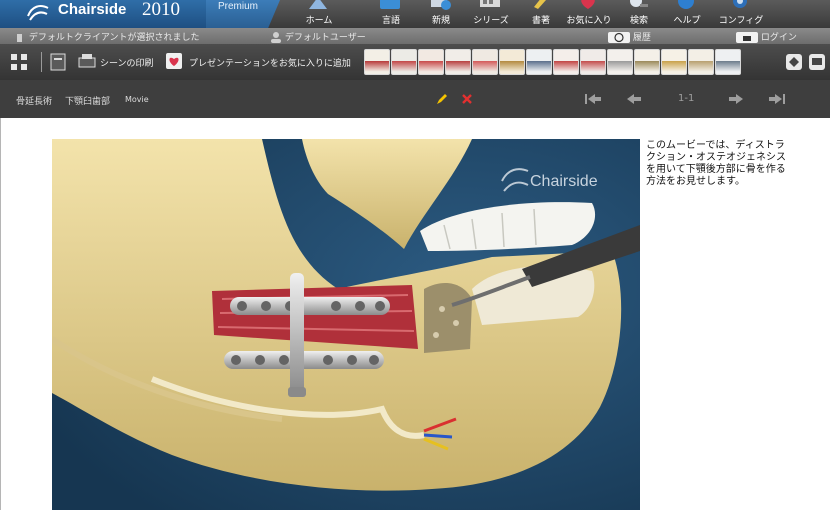  What do you see at coordinates (127, 62) in the screenshot?
I see `print-scene-button: シーンの印刷` at bounding box center [127, 62].